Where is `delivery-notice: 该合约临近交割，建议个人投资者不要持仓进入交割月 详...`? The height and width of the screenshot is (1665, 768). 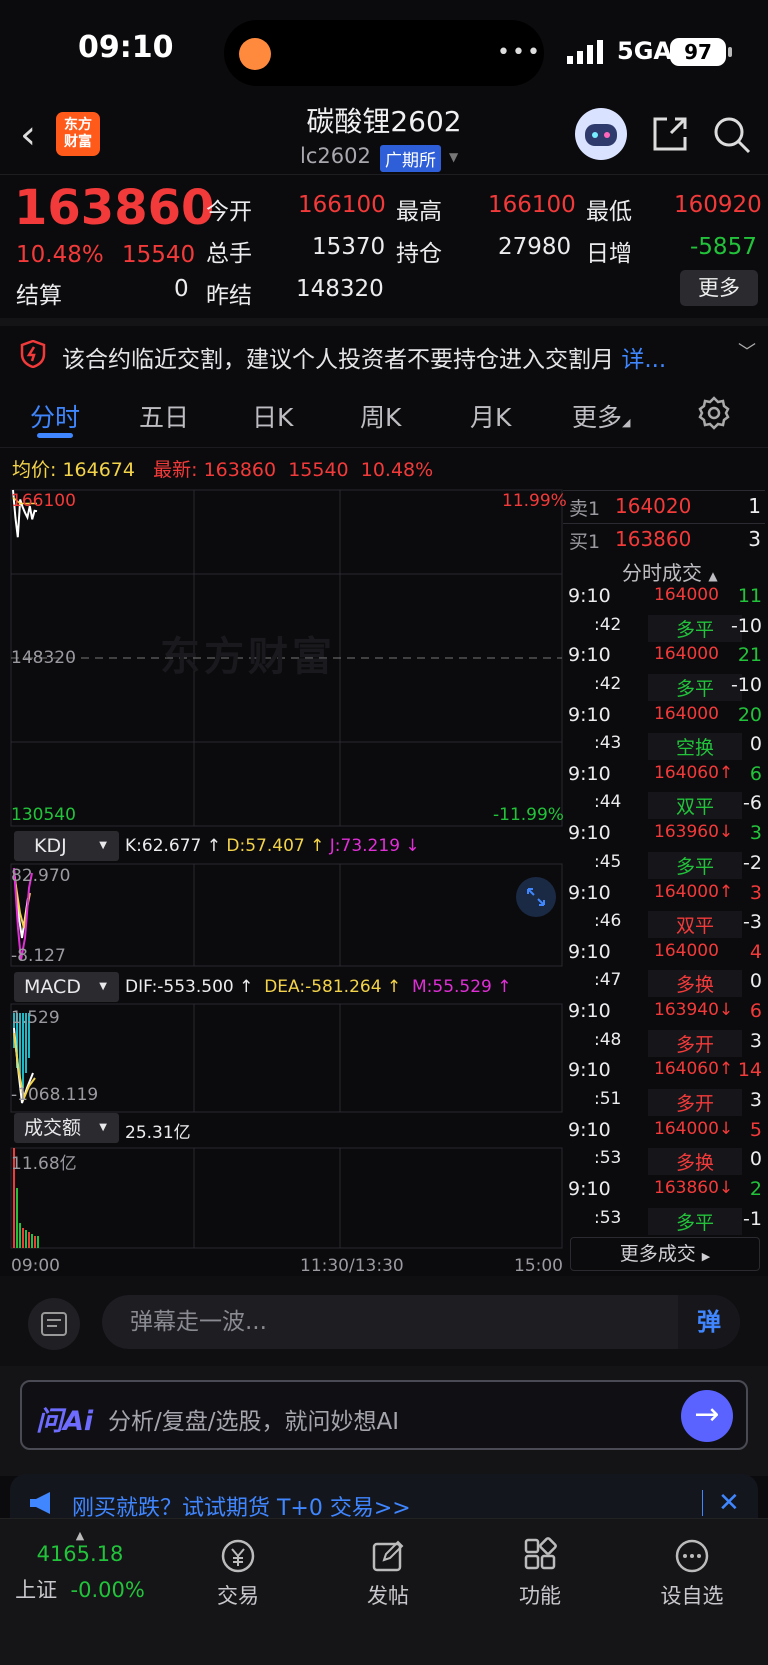 delivery-notice: 该合约临近交割，建议个人投资者不要持仓进入交割月 详... is located at coordinates (364, 357).